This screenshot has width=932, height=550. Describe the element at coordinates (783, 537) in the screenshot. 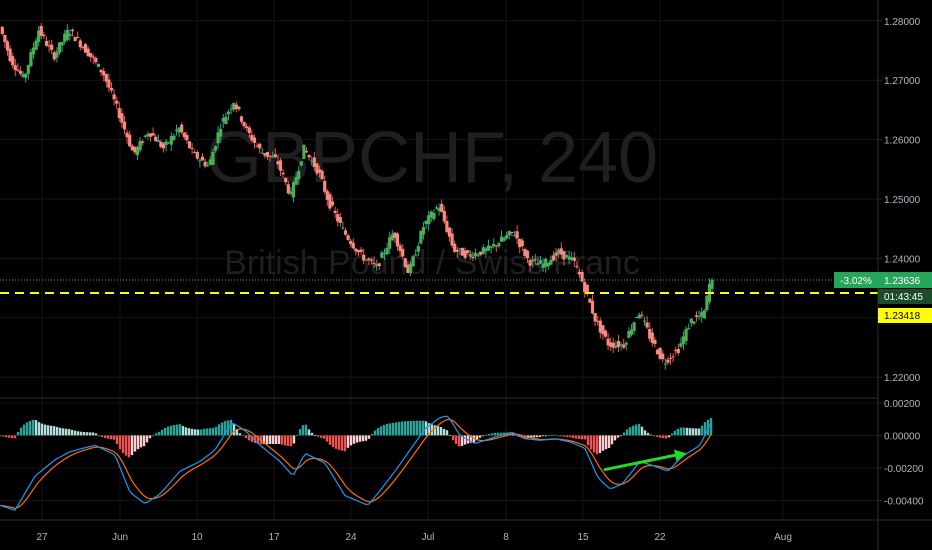

I see `time-tick-label: Aug` at that location.